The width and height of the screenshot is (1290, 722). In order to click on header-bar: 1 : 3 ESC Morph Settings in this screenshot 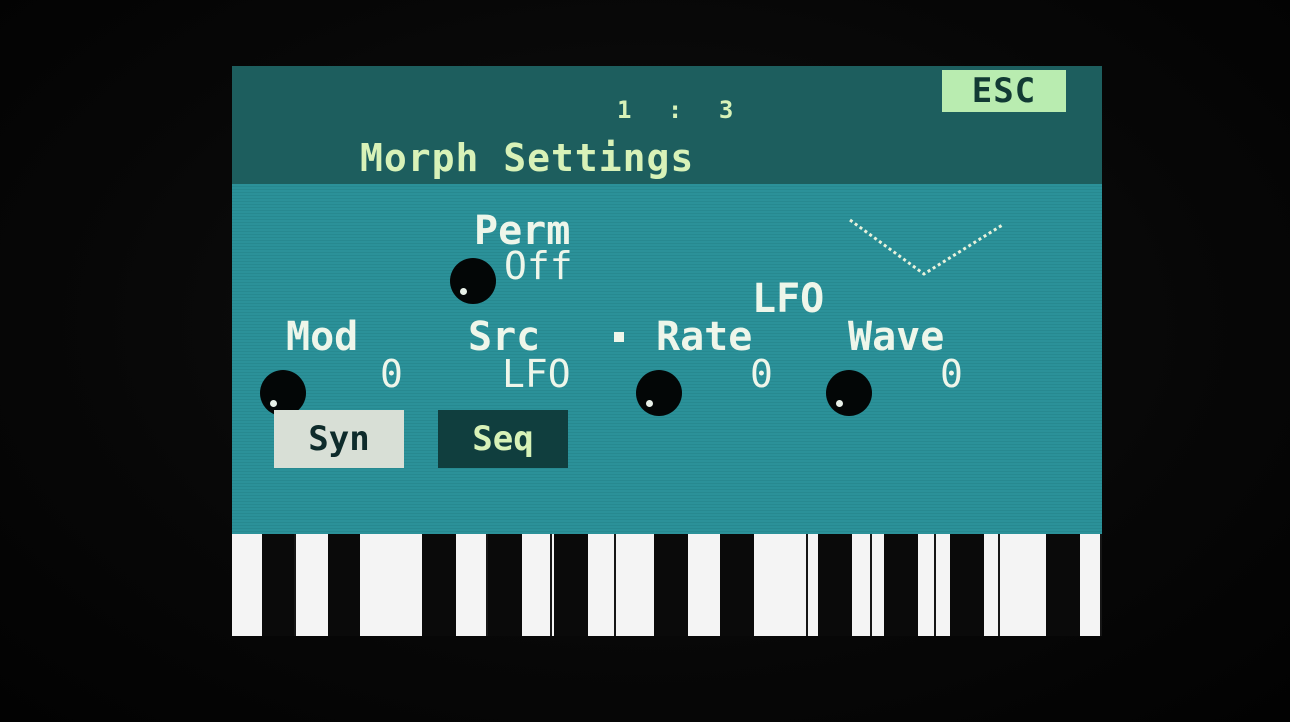, I will do `click(667, 125)`.